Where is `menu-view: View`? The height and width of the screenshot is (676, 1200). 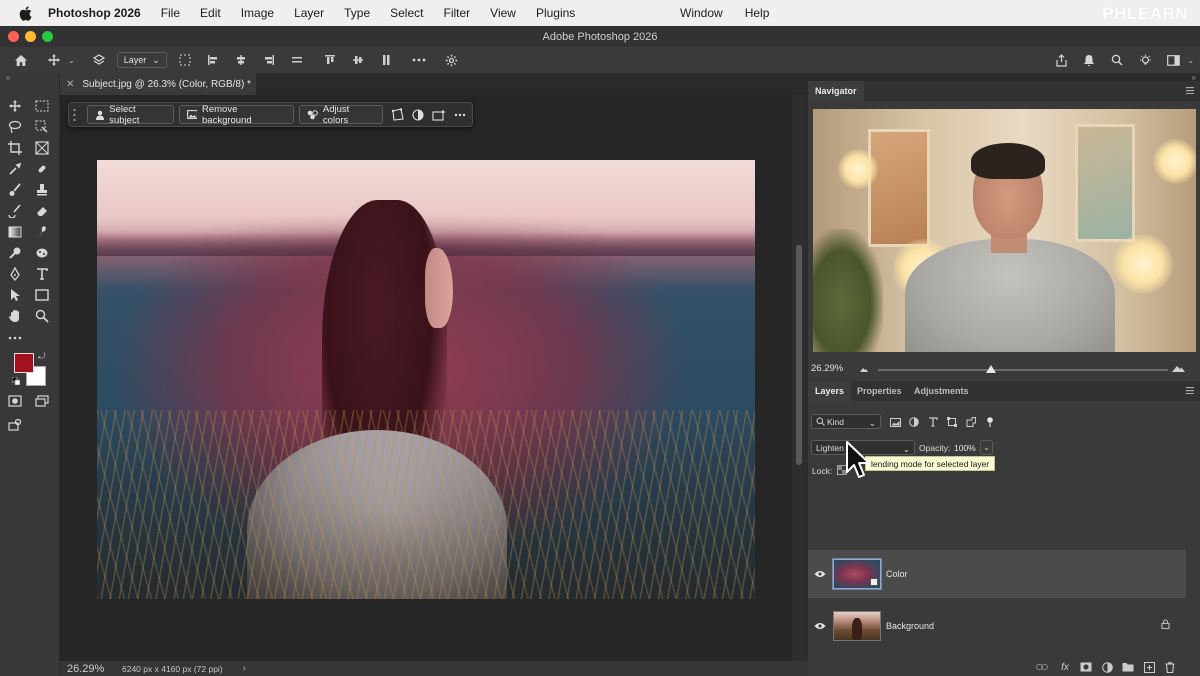 menu-view: View is located at coordinates (503, 13).